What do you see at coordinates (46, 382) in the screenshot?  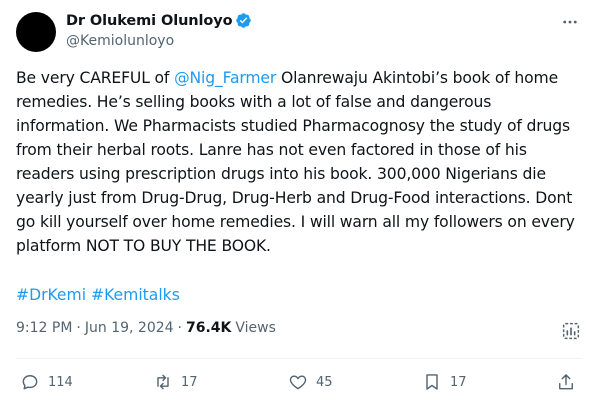 I see `reply-button: 114` at bounding box center [46, 382].